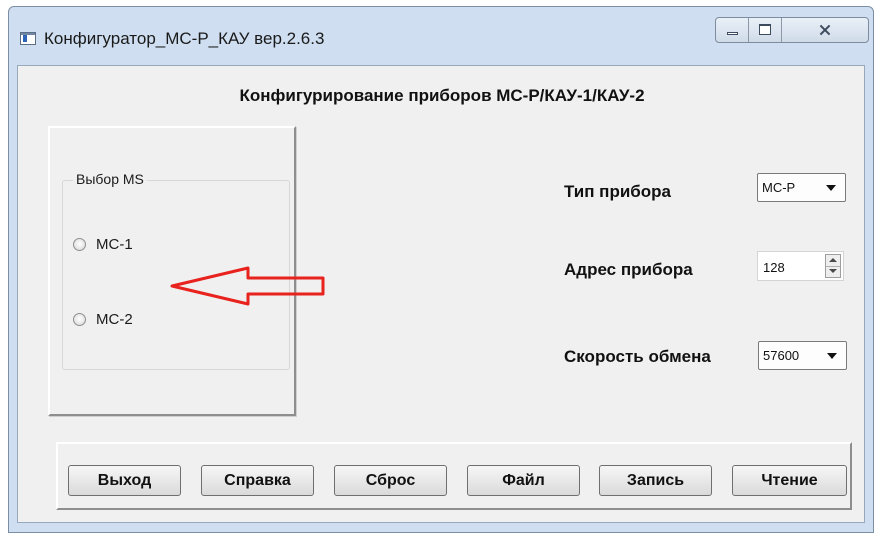 This screenshot has height=536, width=881. What do you see at coordinates (523, 480) in the screenshot?
I see `file-button: Файл` at bounding box center [523, 480].